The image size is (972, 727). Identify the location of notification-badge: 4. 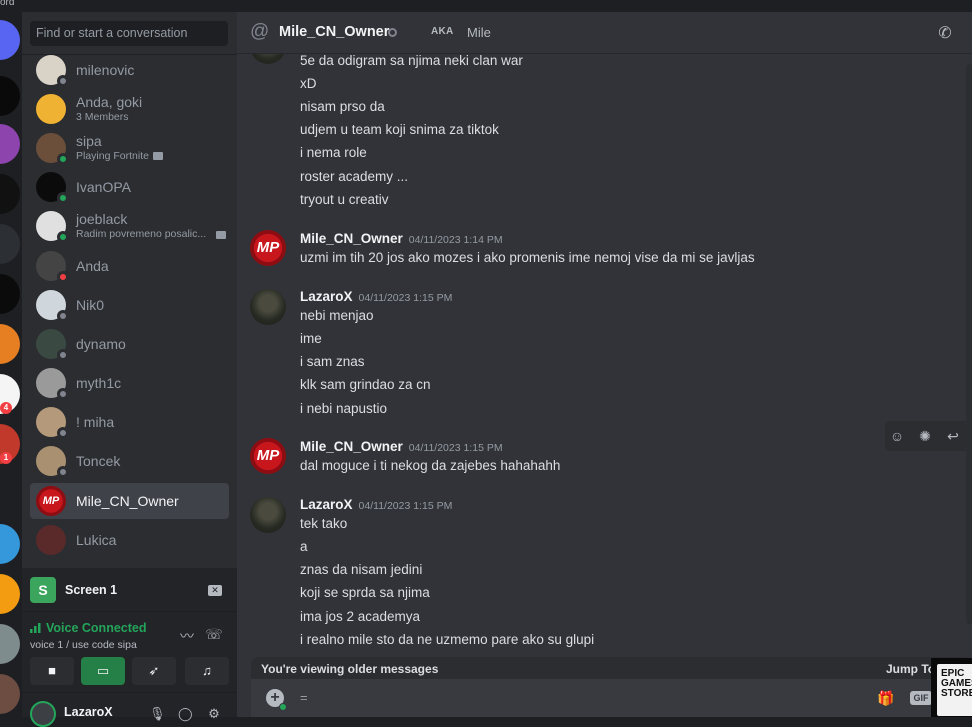
(6, 408).